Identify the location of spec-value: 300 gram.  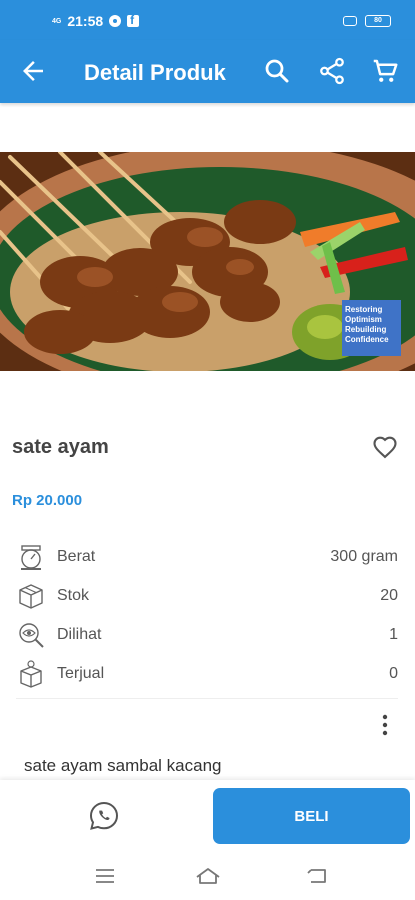
(364, 556).